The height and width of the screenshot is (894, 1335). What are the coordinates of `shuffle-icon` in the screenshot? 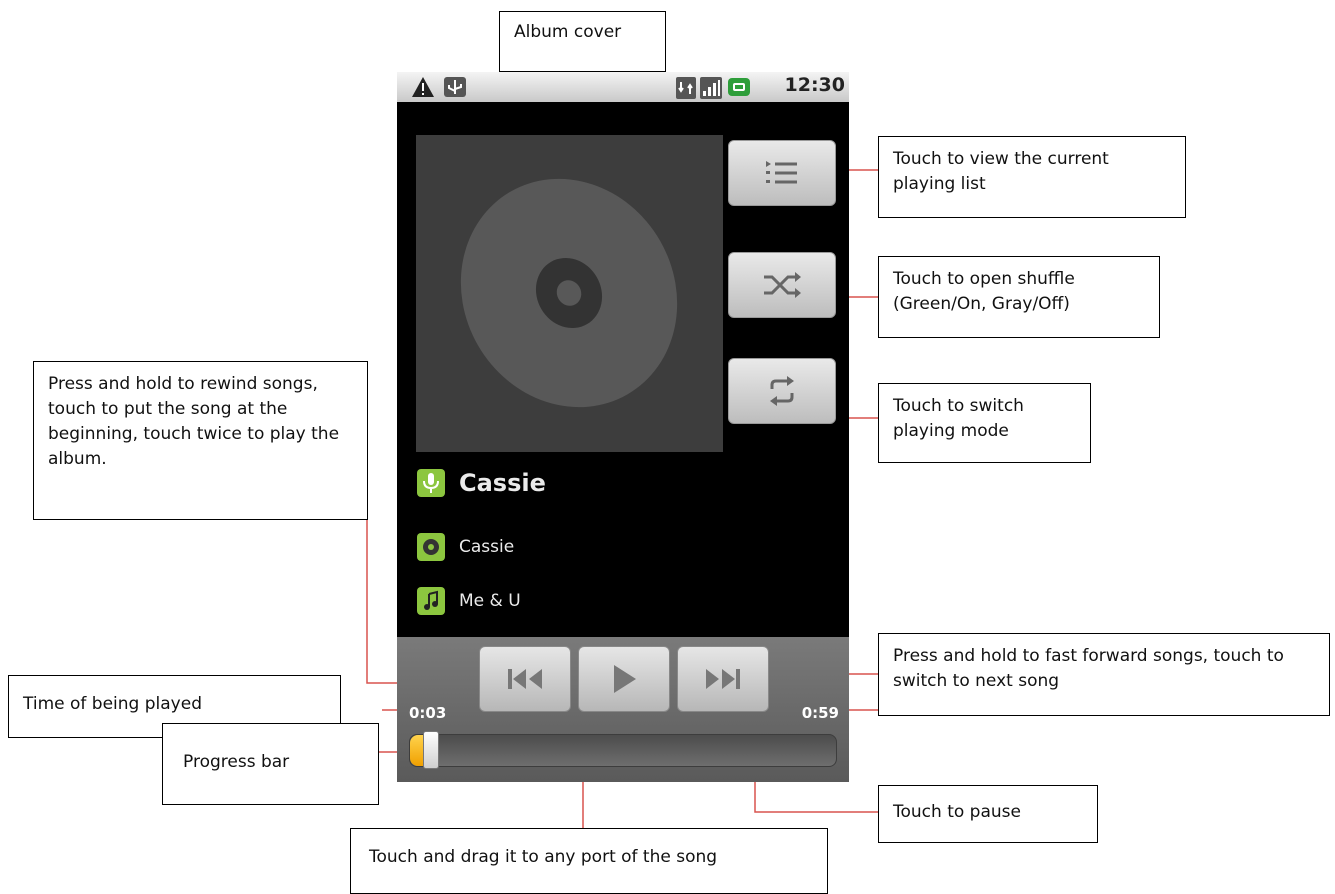 It's located at (782, 285).